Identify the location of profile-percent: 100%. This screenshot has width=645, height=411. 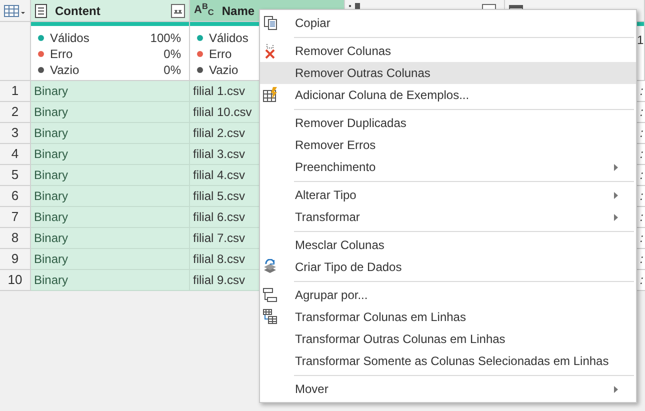
(165, 38).